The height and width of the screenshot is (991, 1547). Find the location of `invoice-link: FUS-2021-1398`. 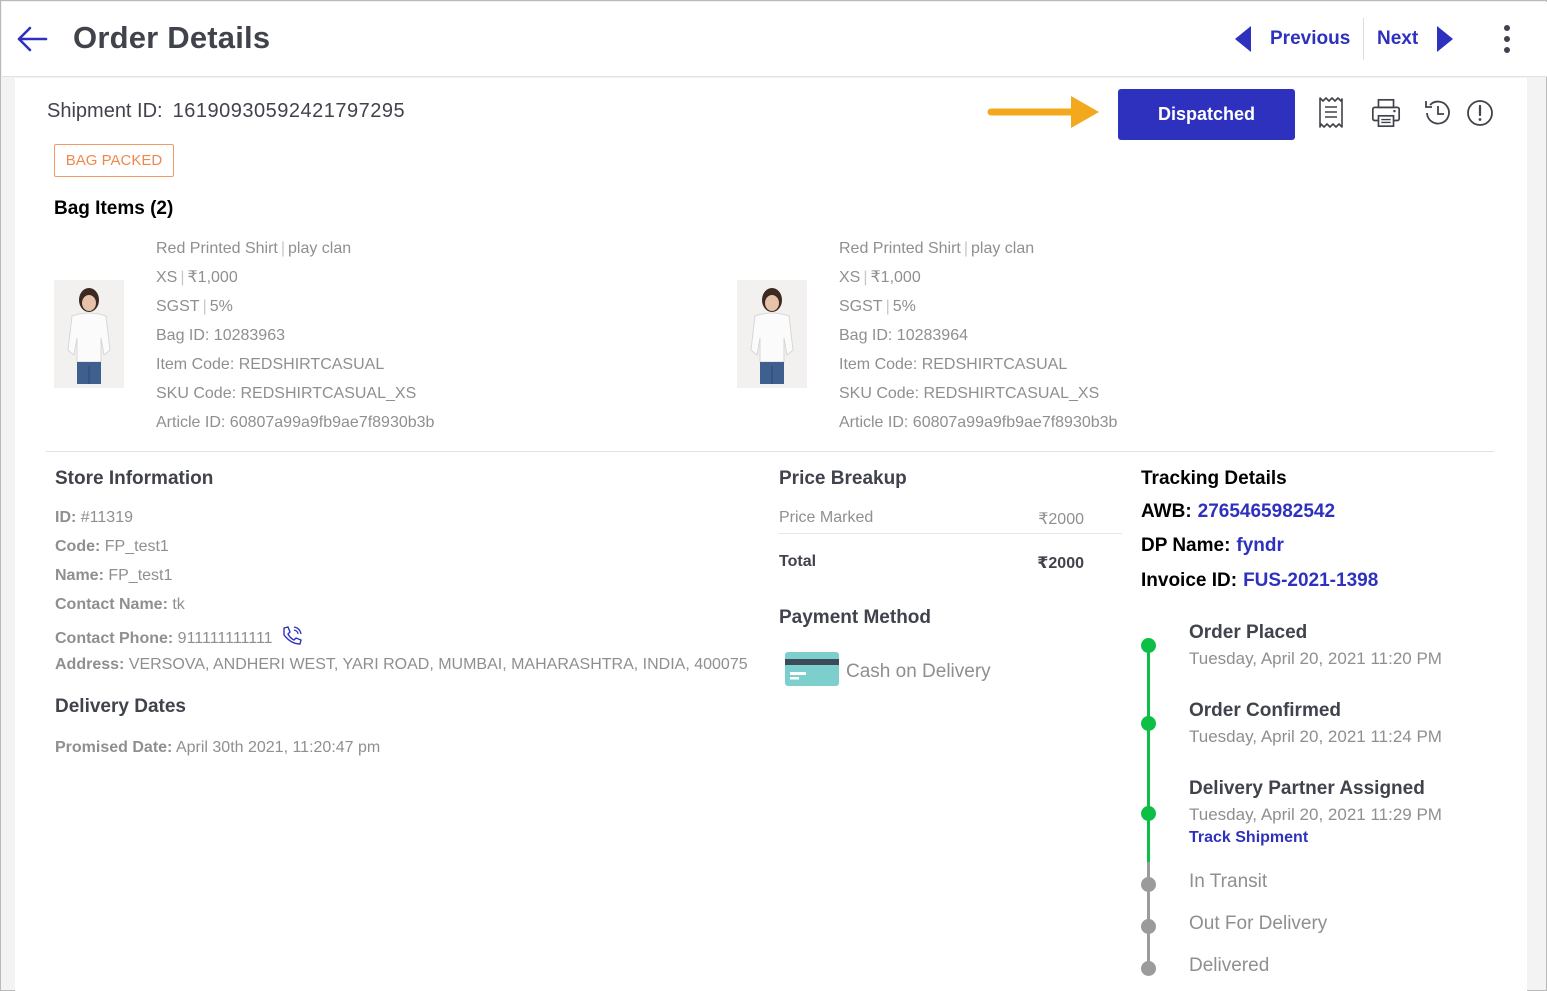

invoice-link: FUS-2021-1398 is located at coordinates (1310, 580).